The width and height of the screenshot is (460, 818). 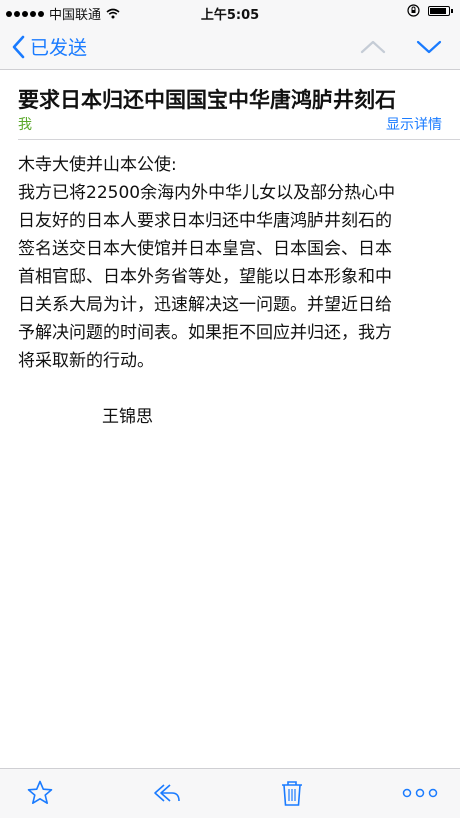 I want to click on status-bar: 中国联通 上午5:05, so click(x=230, y=13).